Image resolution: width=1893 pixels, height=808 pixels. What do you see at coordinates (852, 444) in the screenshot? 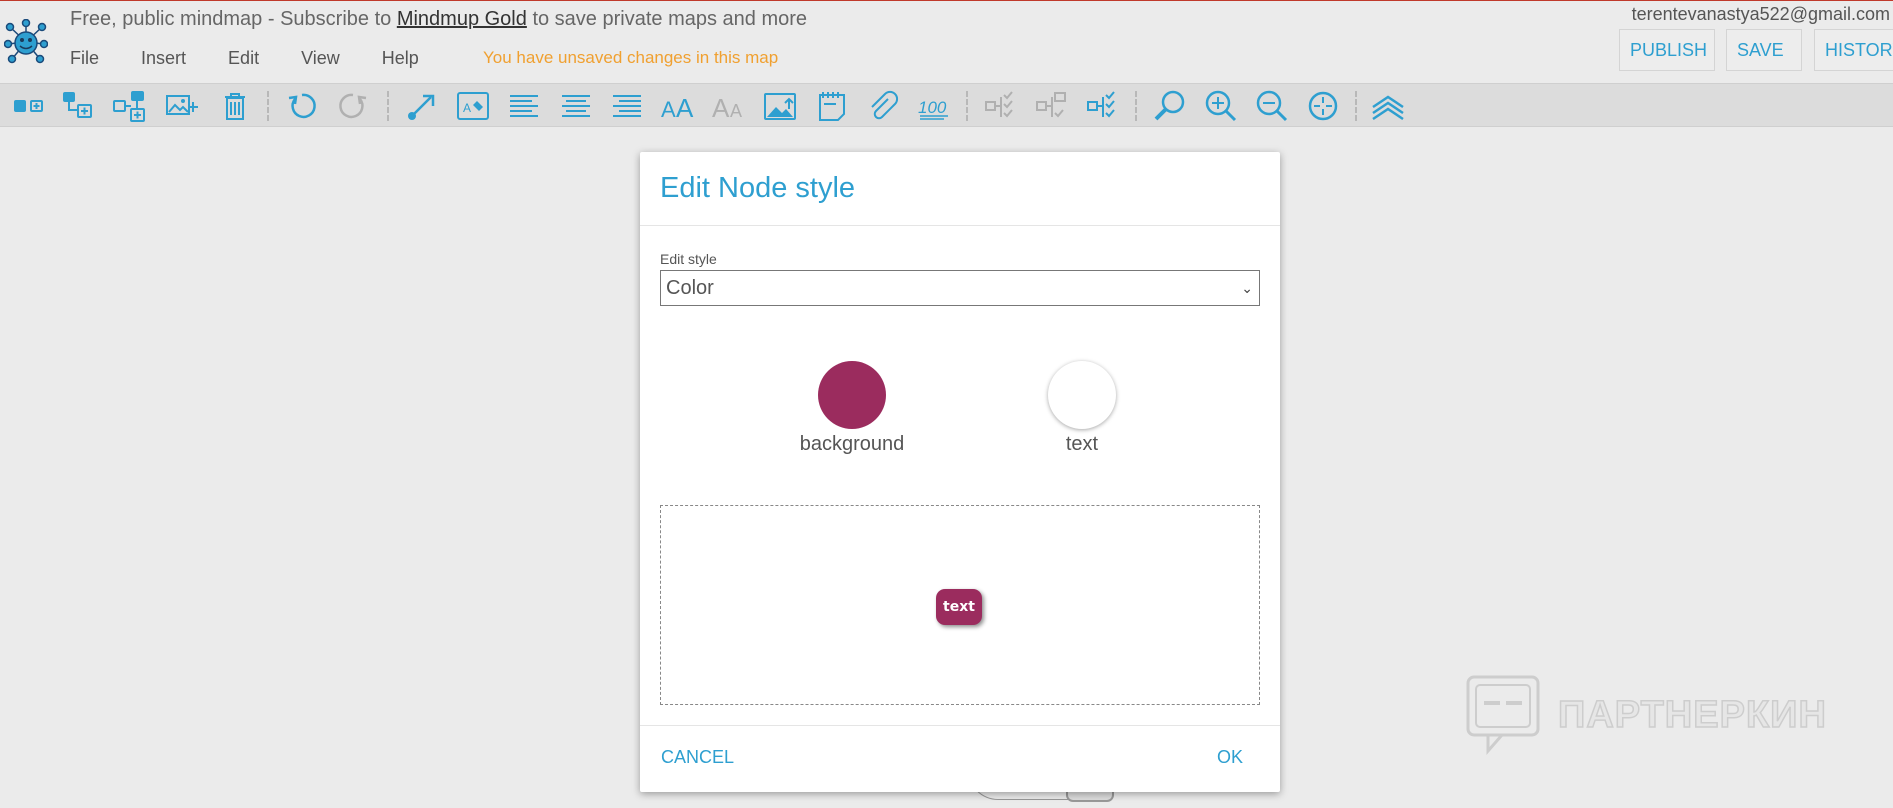
I see `background-color-label: background` at bounding box center [852, 444].